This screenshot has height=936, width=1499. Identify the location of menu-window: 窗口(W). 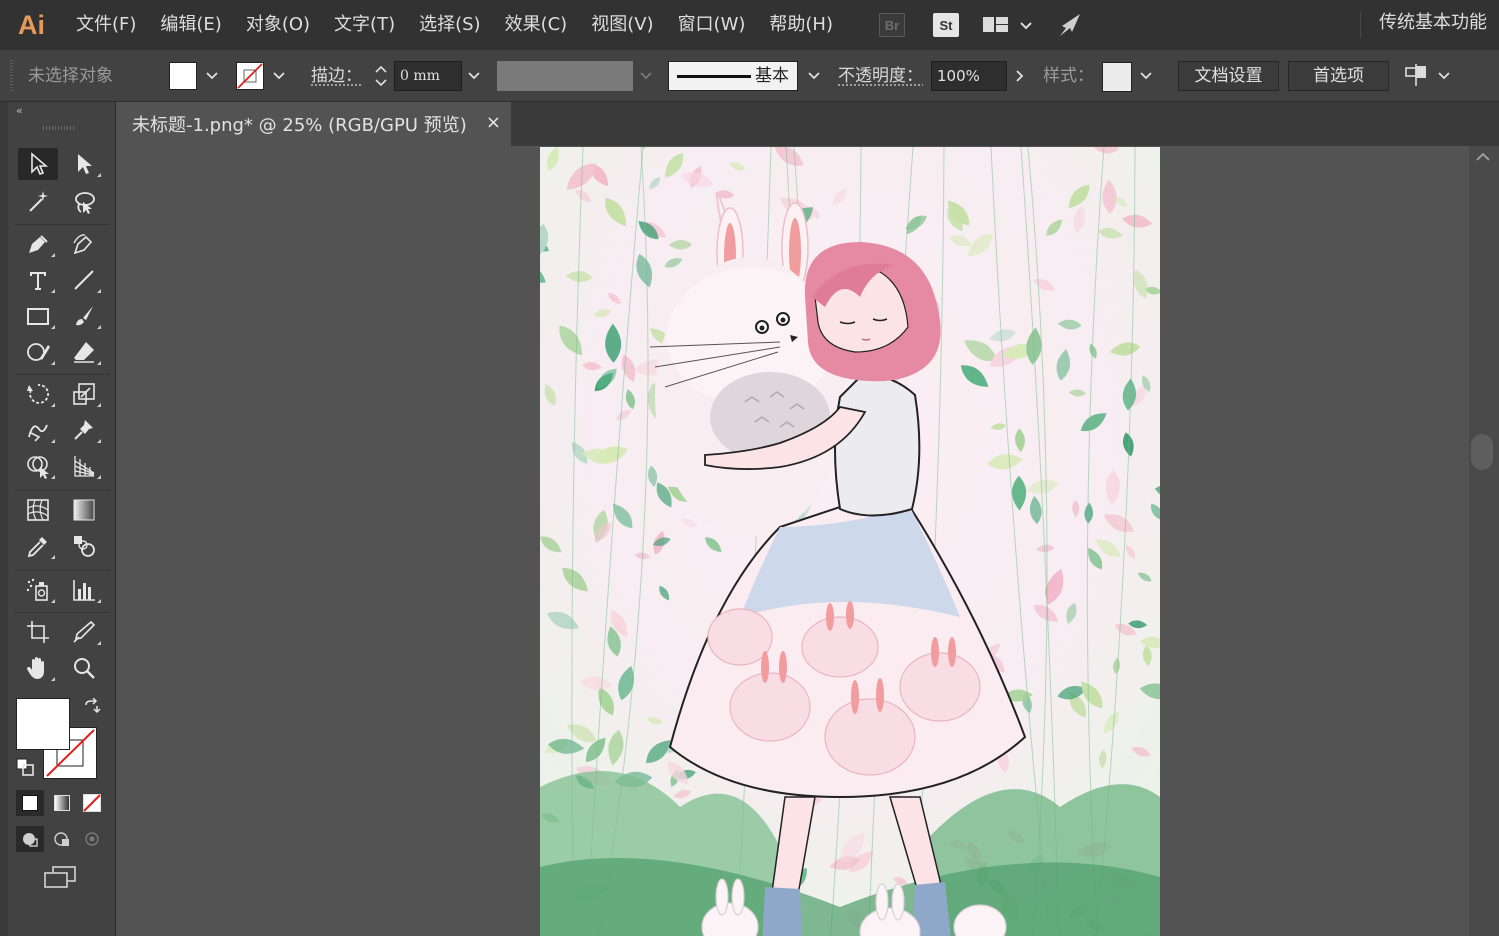
(712, 25).